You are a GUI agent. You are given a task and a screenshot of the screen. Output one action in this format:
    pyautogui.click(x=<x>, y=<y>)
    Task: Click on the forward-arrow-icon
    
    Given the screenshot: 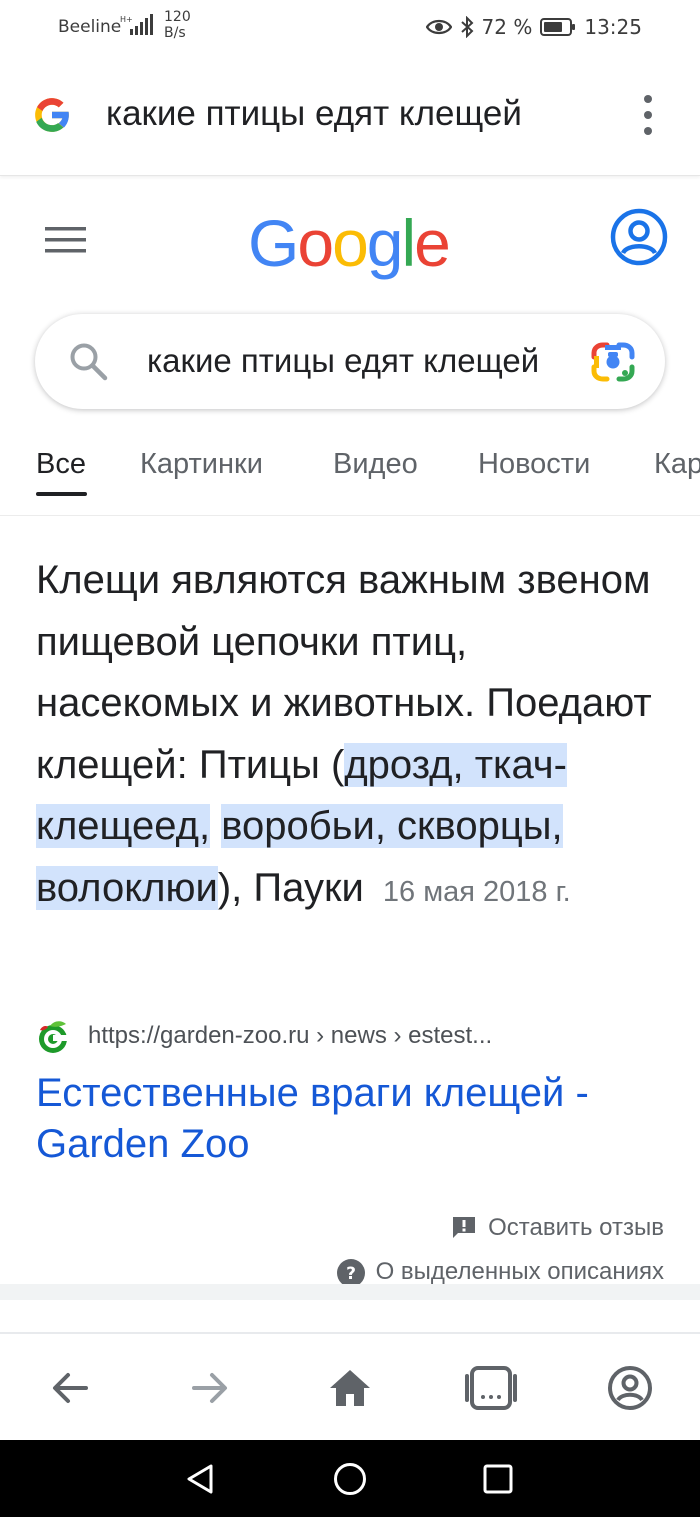 What is the action you would take?
    pyautogui.click(x=210, y=1388)
    